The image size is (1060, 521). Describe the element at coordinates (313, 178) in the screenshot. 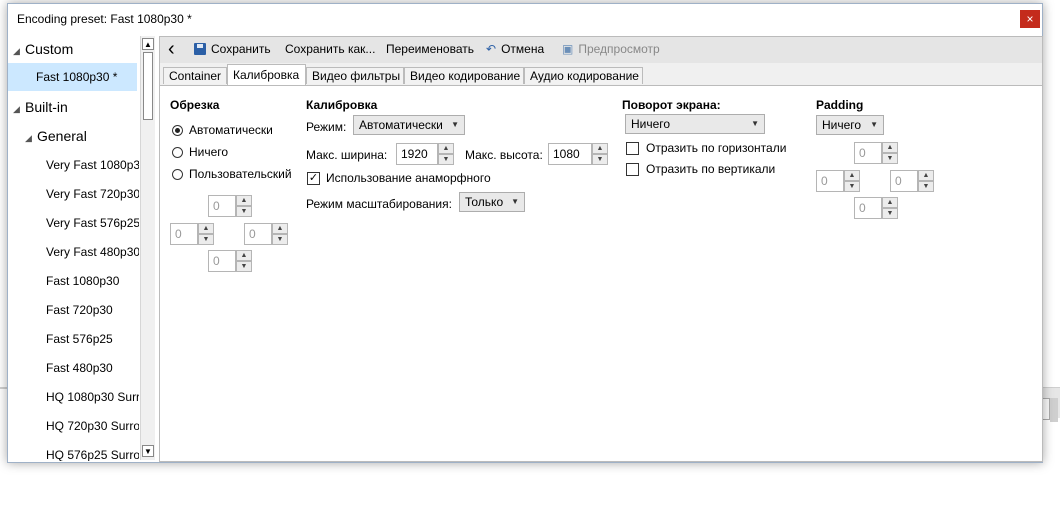

I see `anamorphic-checkbox: ✓` at that location.